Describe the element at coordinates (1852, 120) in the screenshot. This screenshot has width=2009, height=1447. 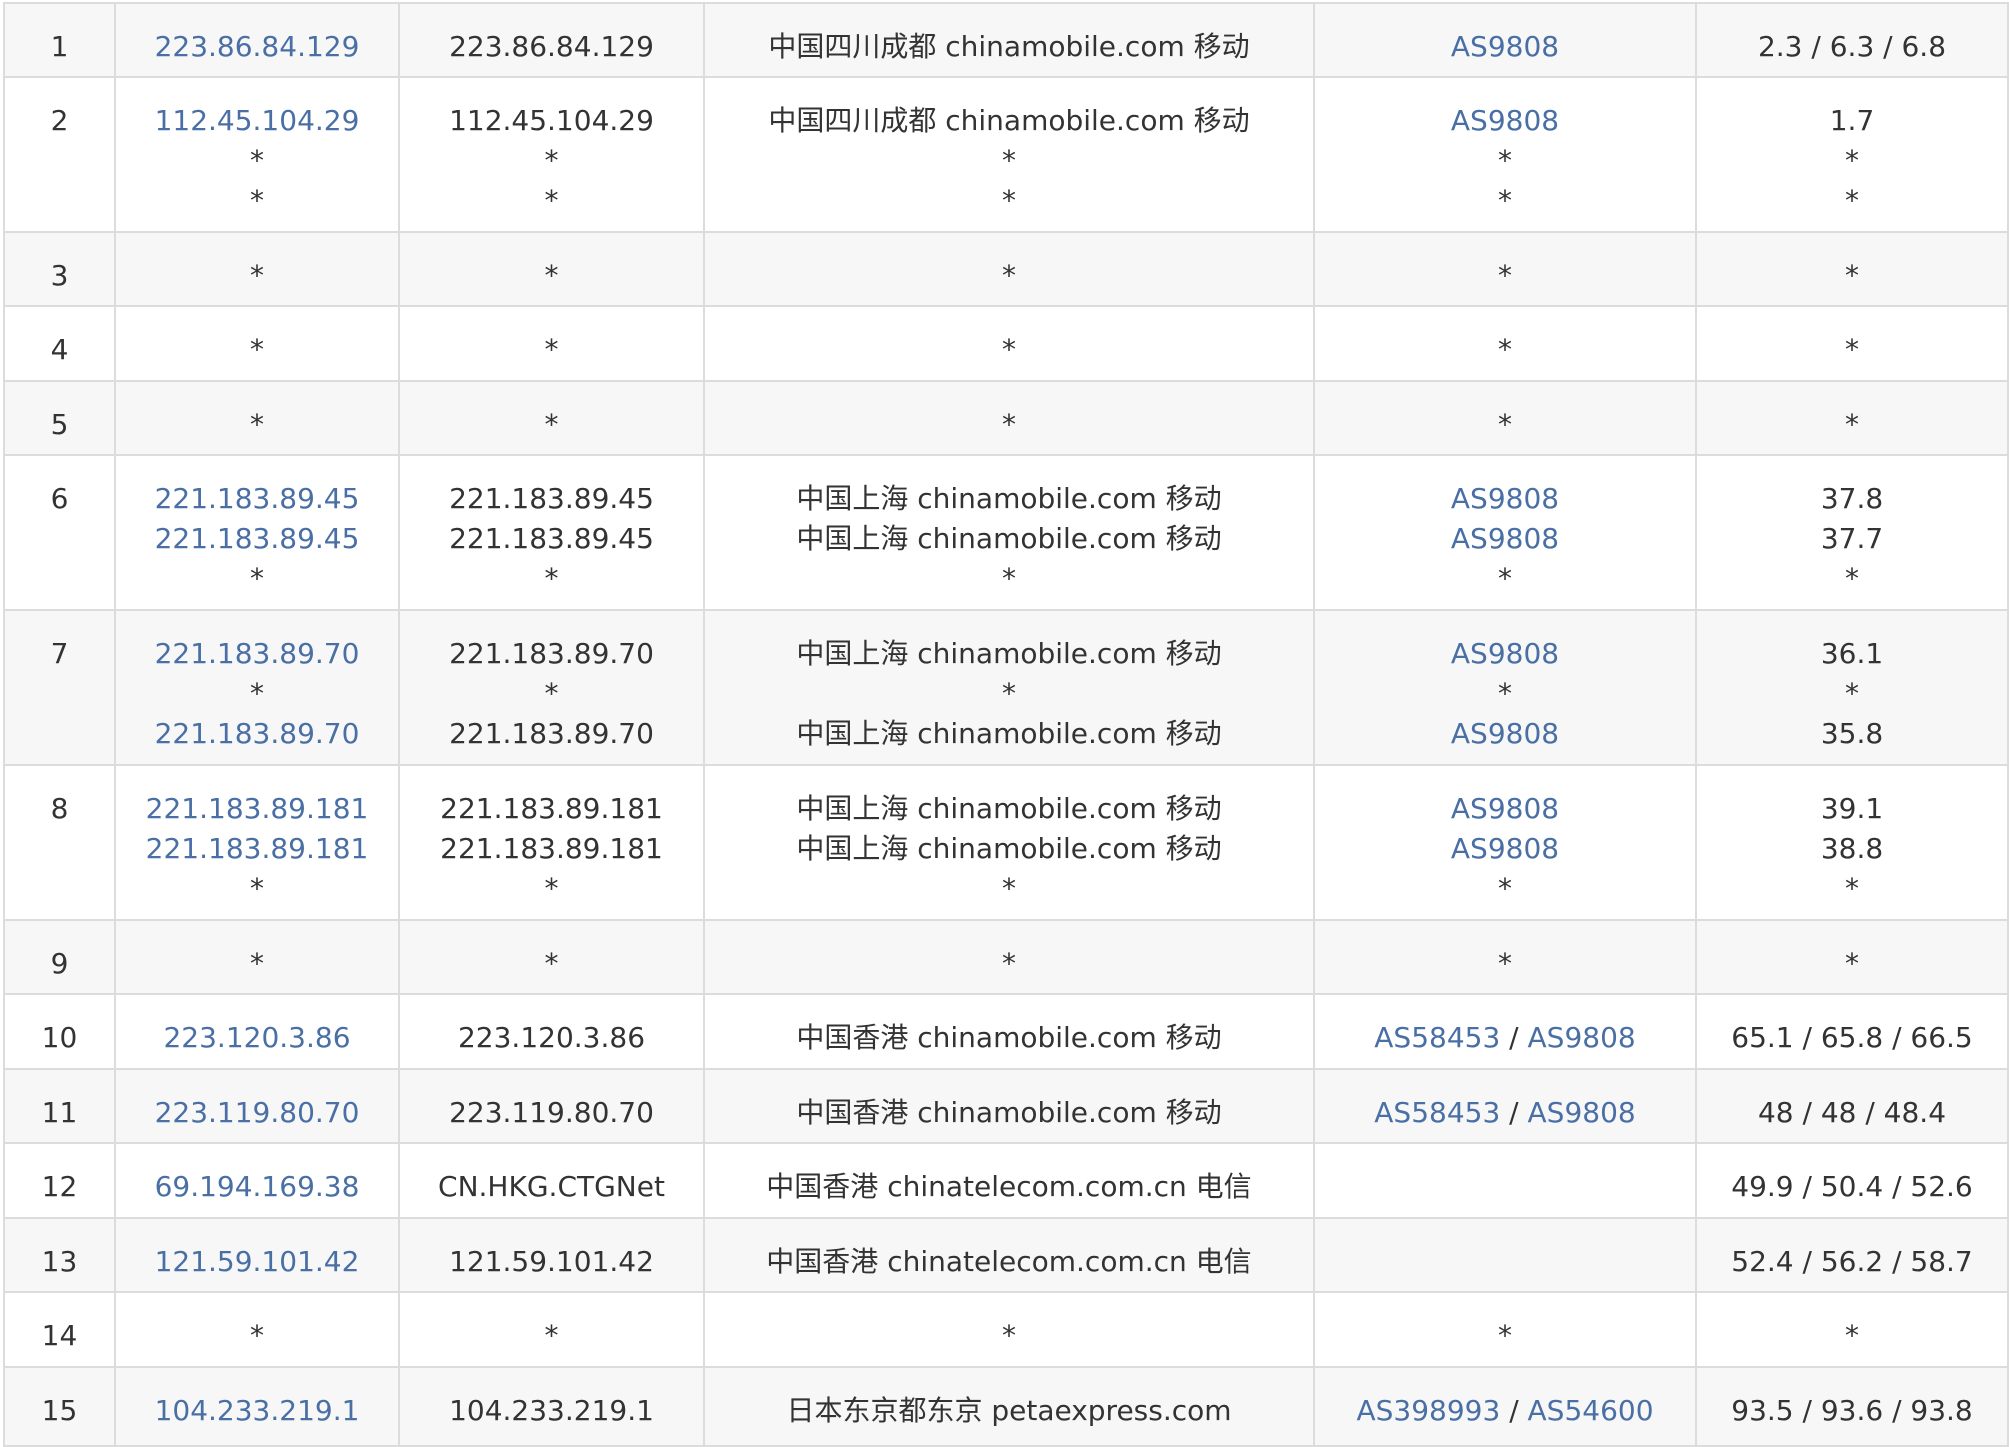
I see `rtt-value: 1.7` at that location.